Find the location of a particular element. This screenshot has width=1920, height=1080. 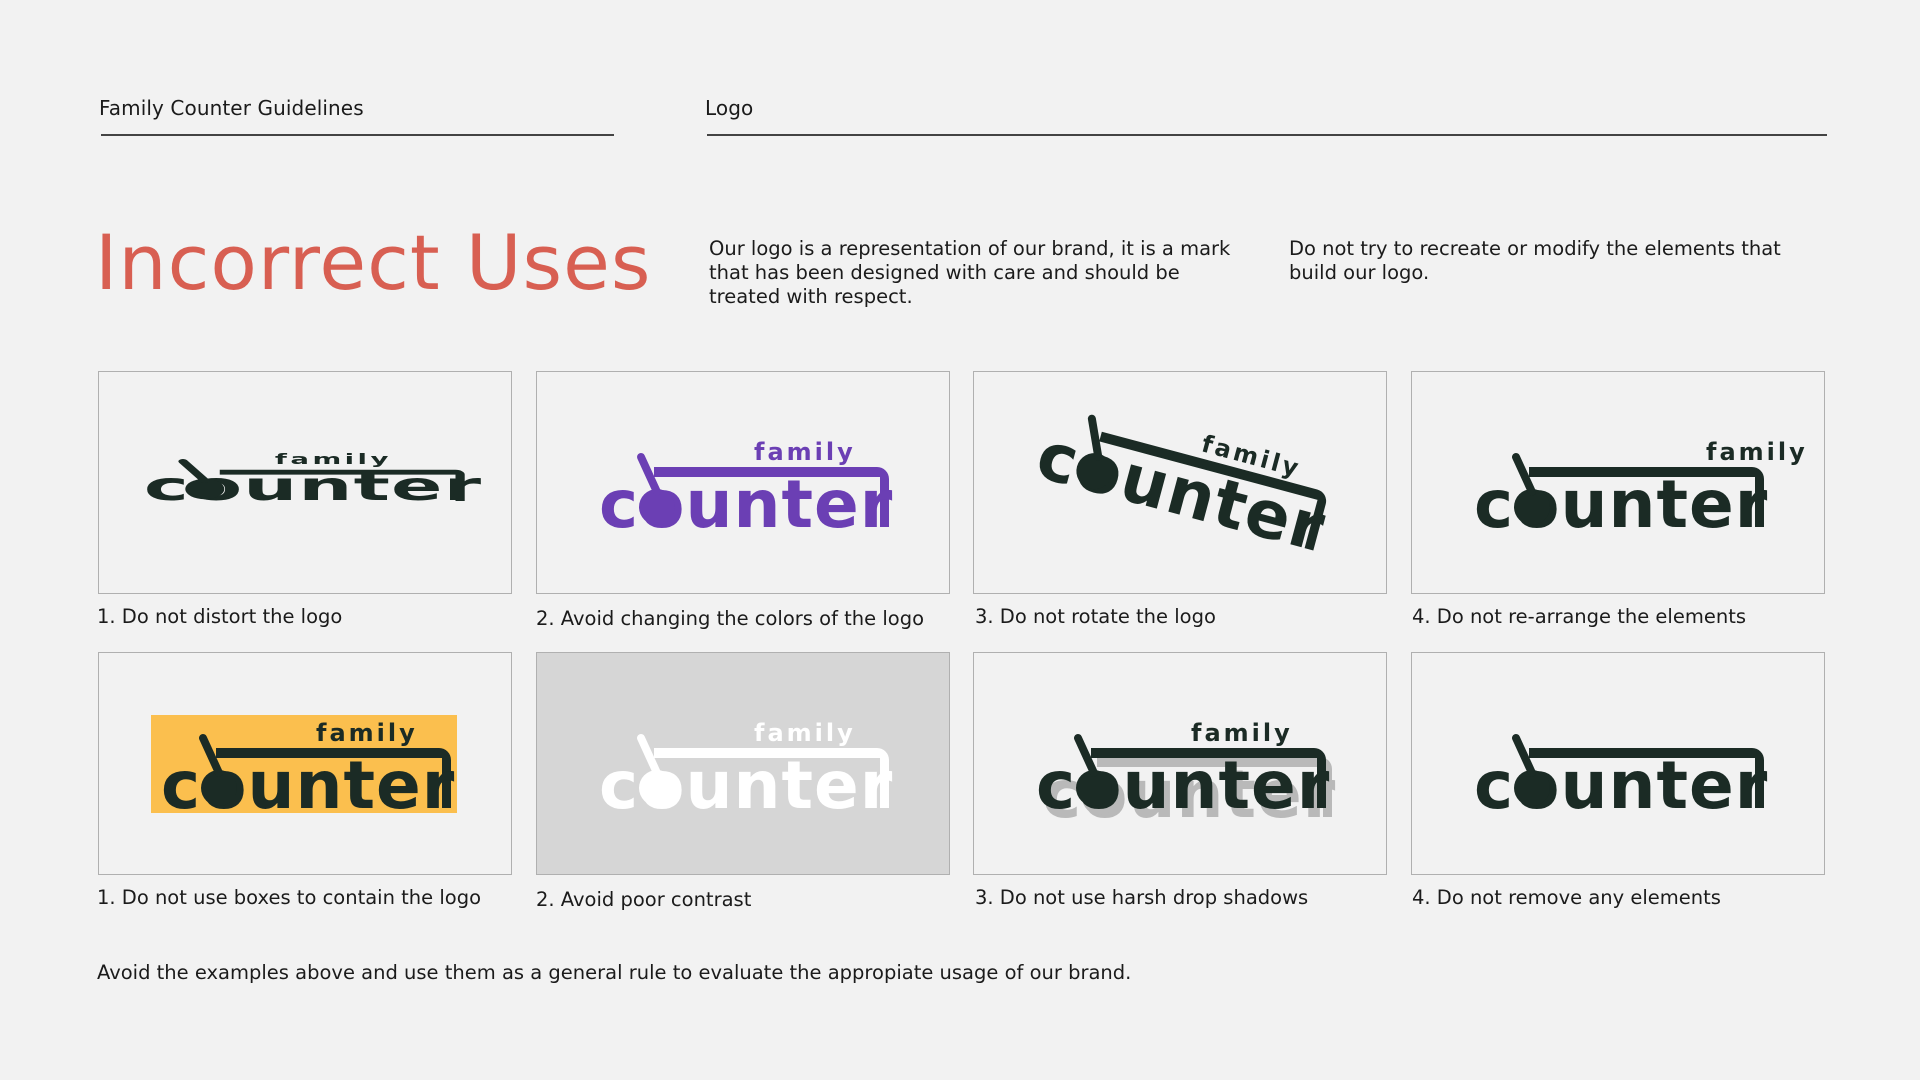

header-divider-left is located at coordinates (357, 135).